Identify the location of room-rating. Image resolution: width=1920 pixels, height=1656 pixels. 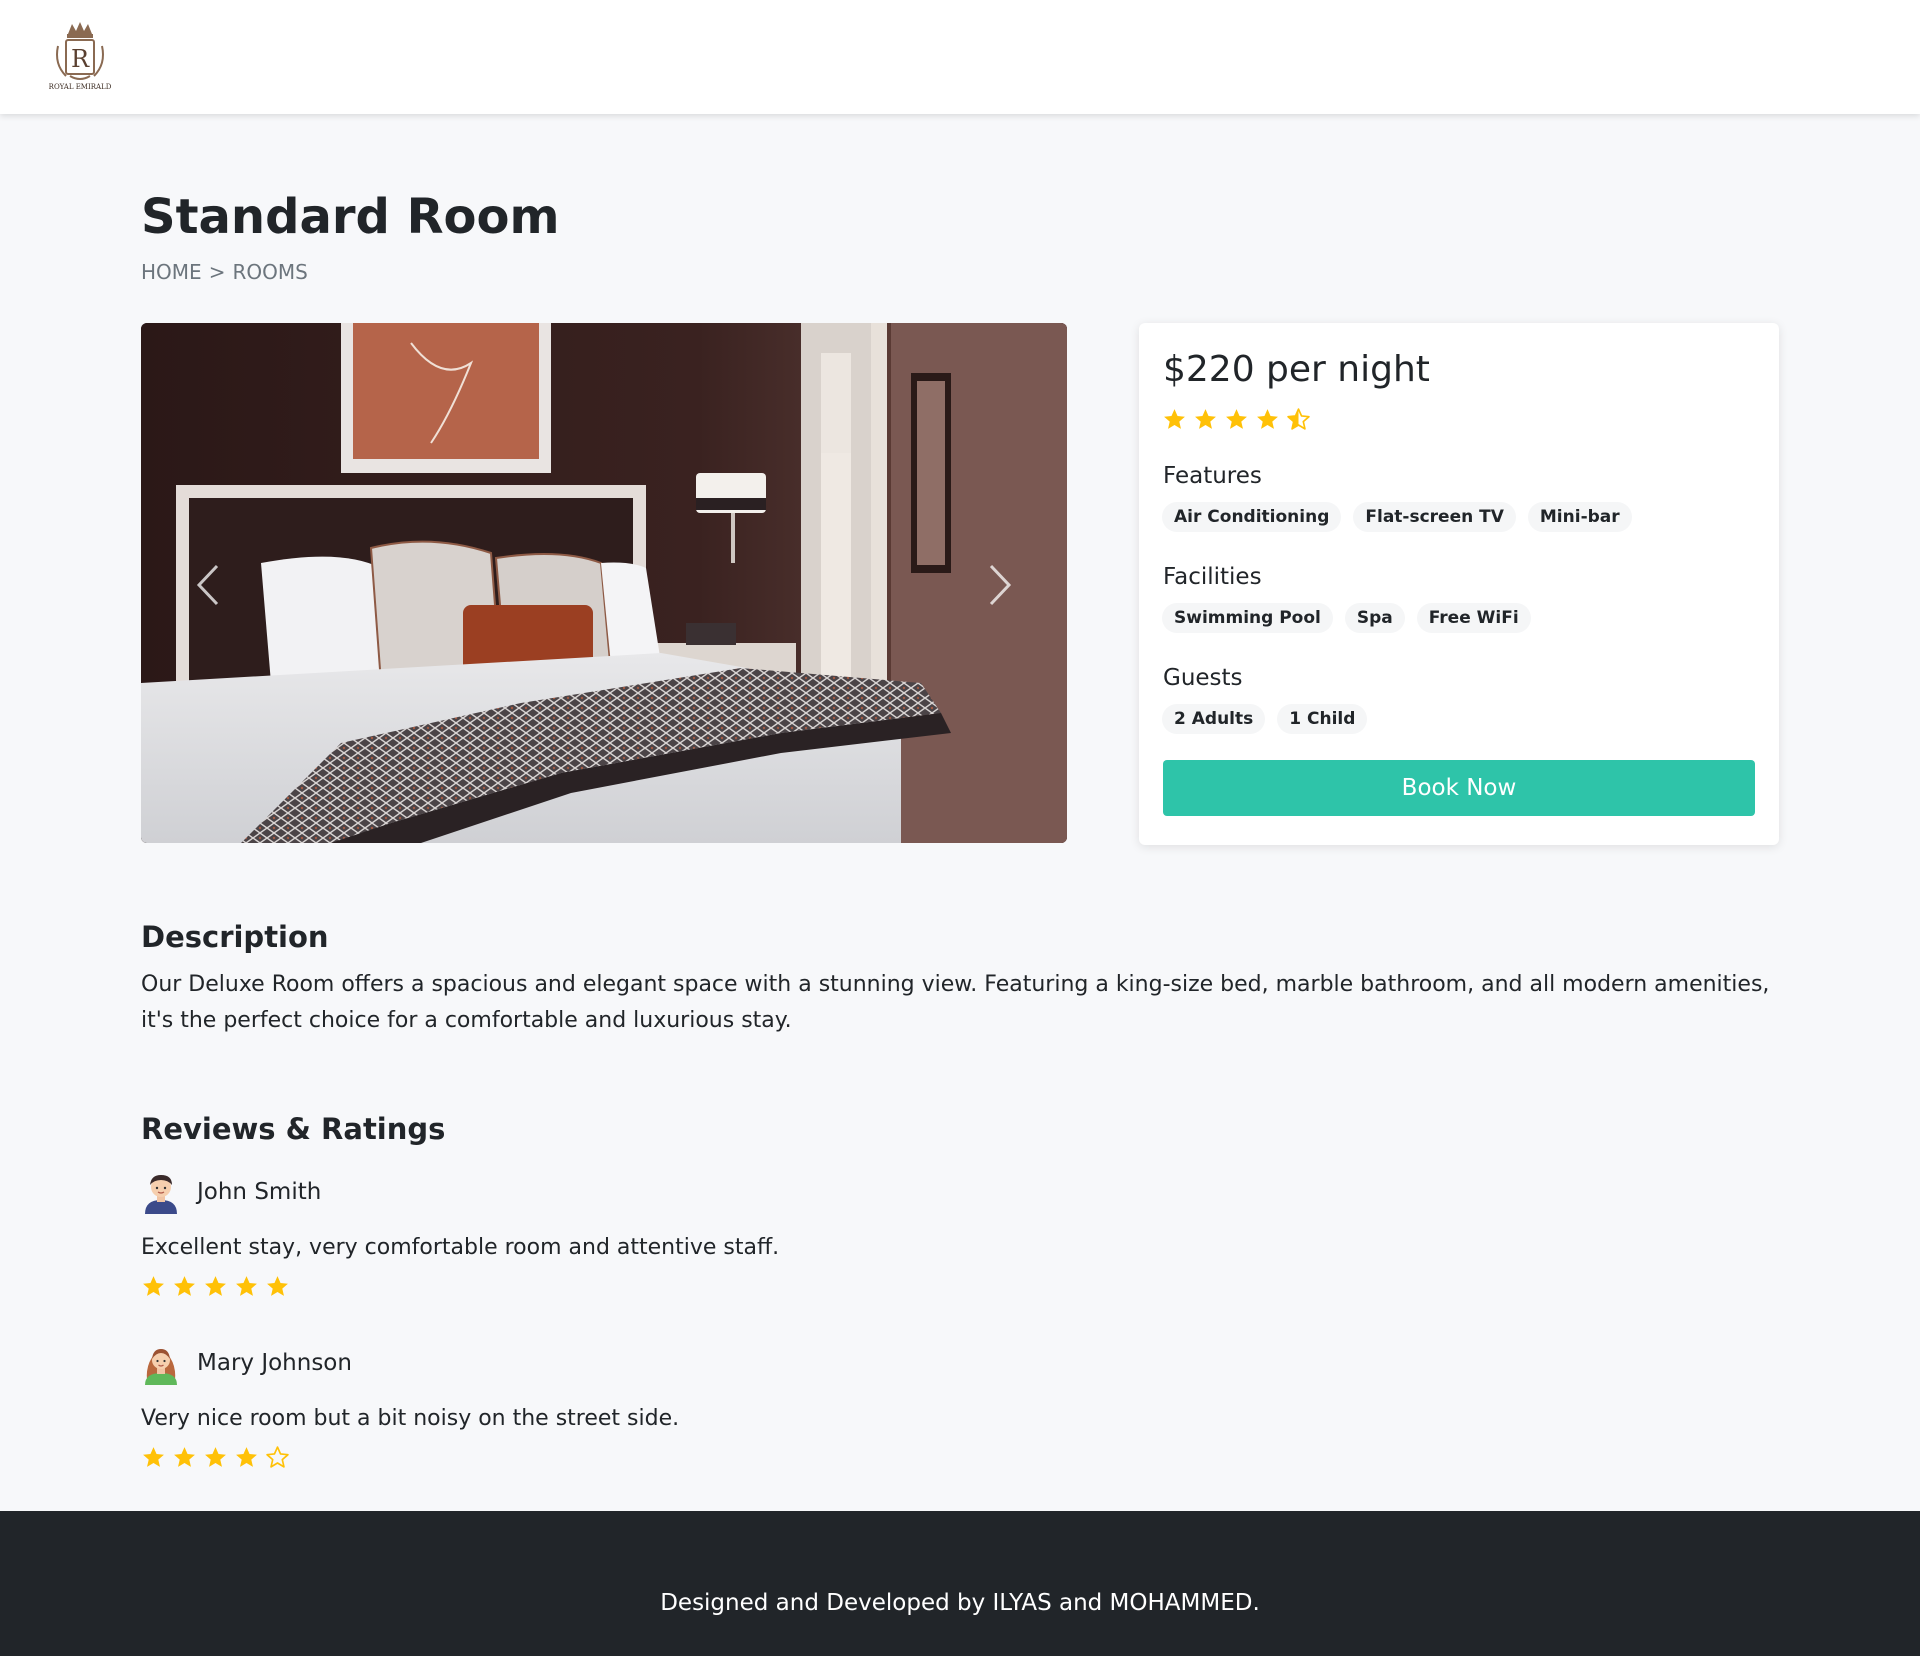
(1236, 419).